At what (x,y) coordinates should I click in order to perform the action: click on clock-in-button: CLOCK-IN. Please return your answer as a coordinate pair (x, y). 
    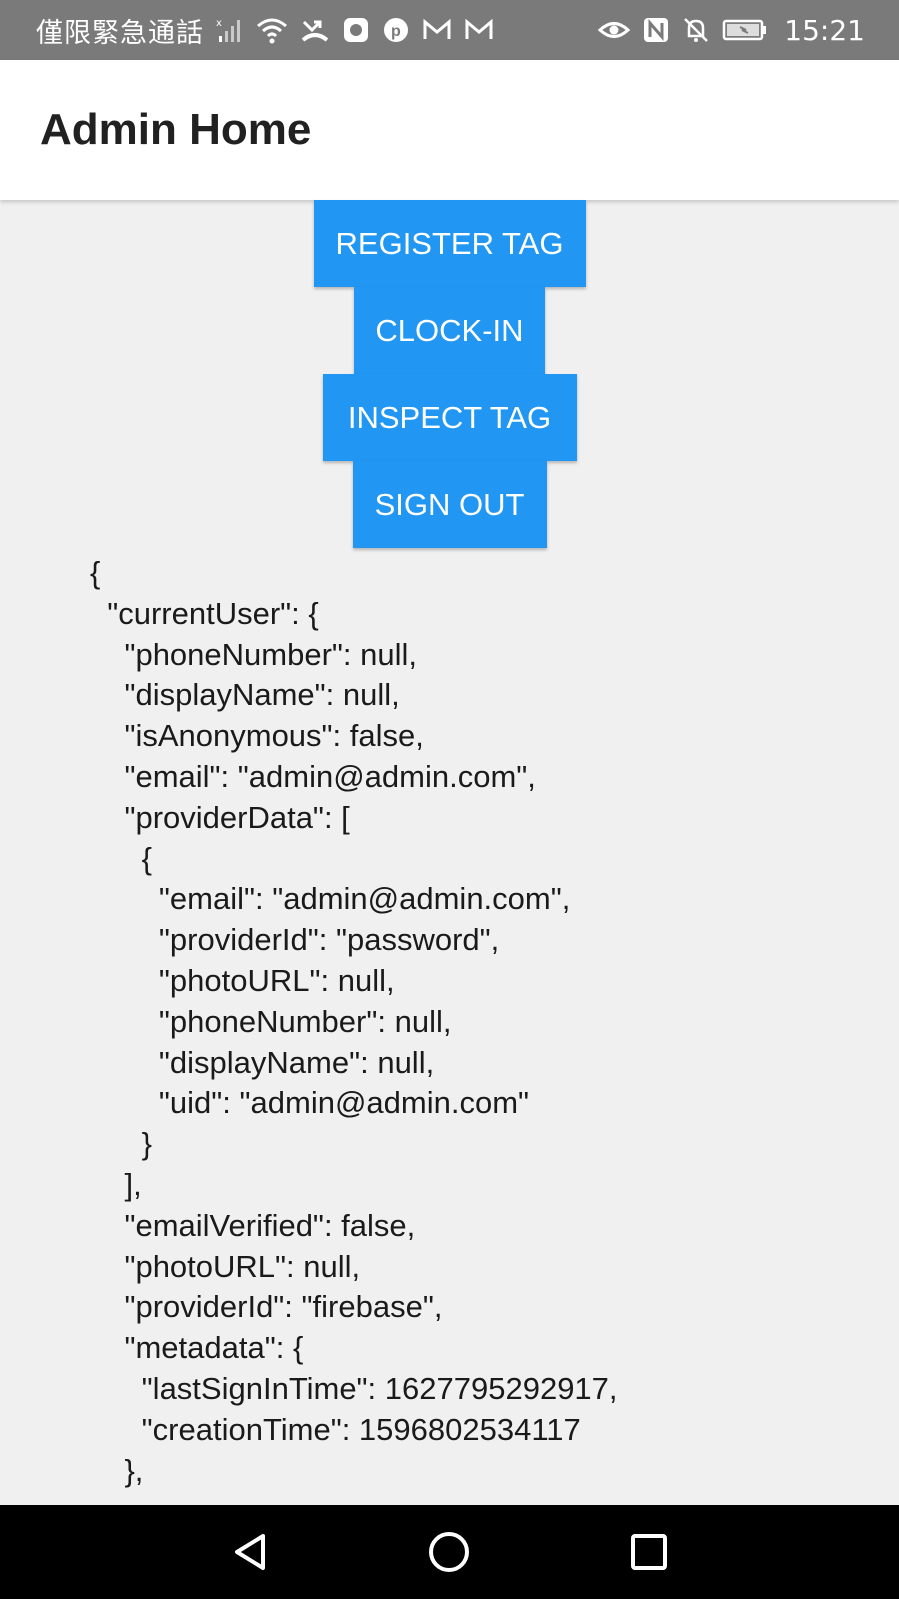
    Looking at the image, I should click on (449, 330).